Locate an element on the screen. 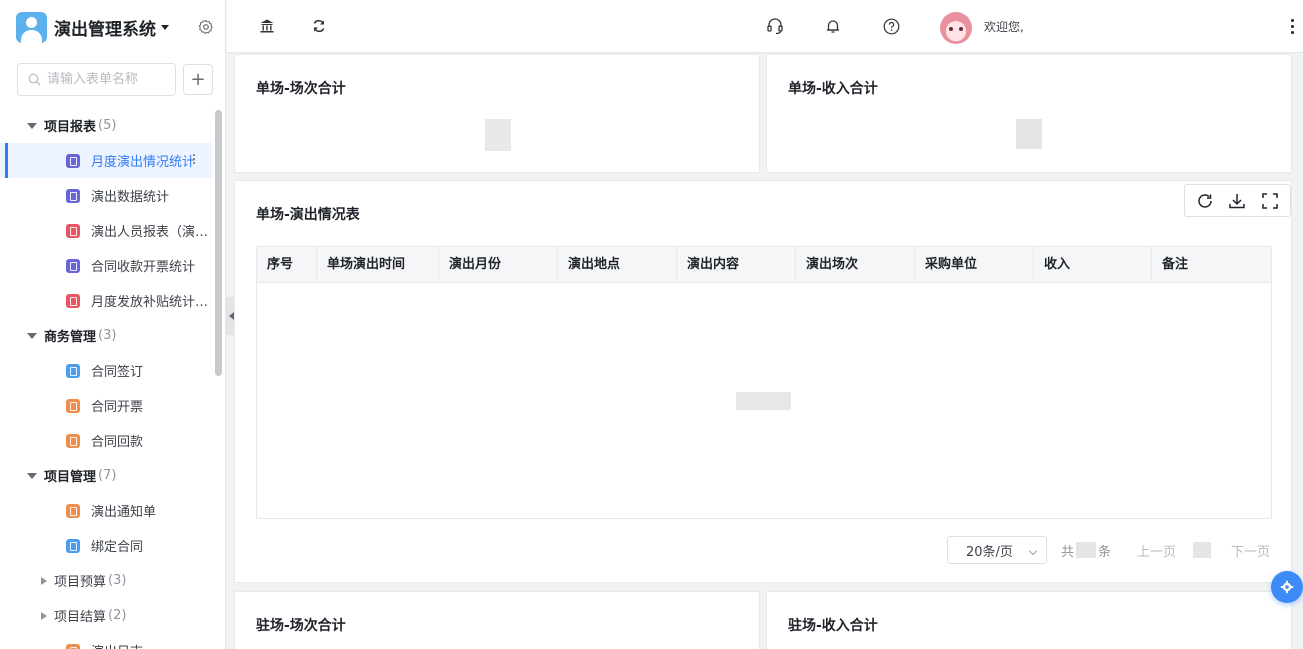 The width and height of the screenshot is (1303, 649). column-header: 序号 is located at coordinates (287, 265).